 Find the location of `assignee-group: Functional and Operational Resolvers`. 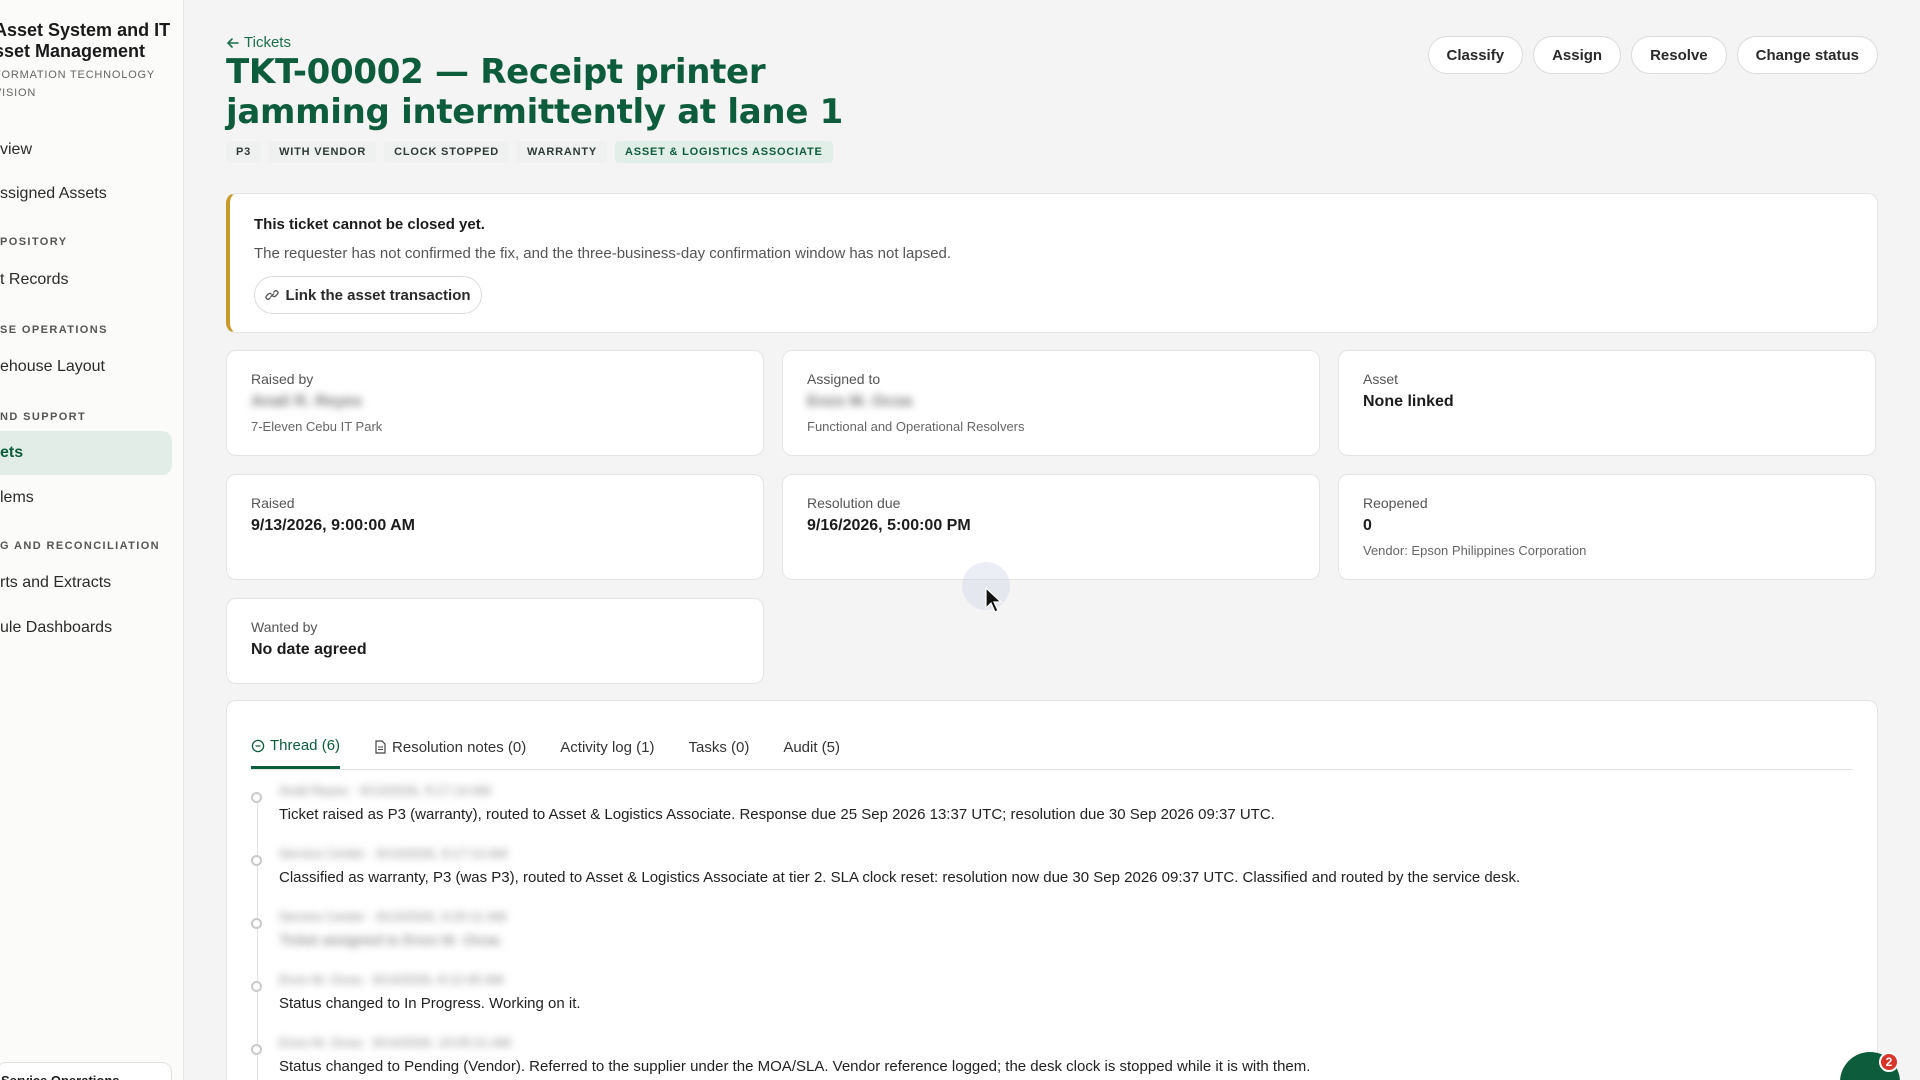

assignee-group: Functional and Operational Resolvers is located at coordinates (916, 426).